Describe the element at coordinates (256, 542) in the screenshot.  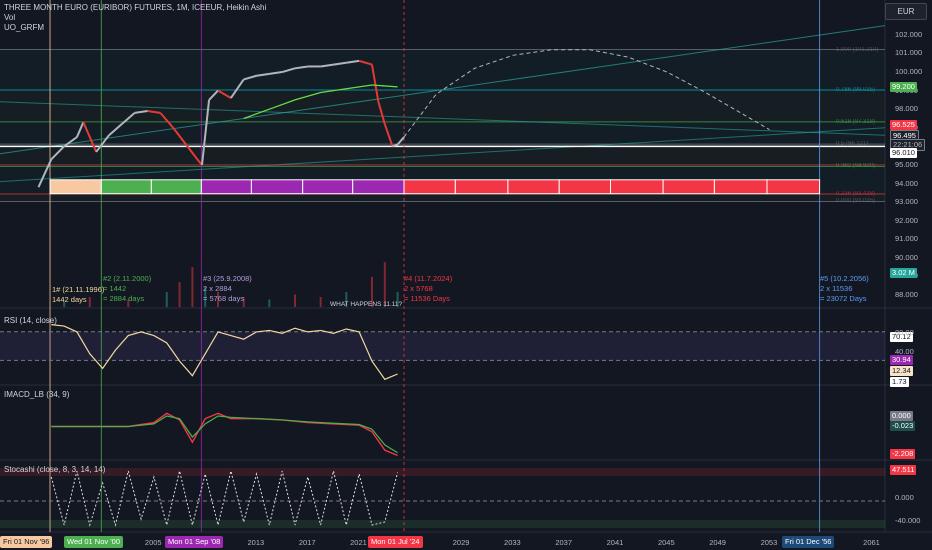
I see `time-tick-1: 2013` at that location.